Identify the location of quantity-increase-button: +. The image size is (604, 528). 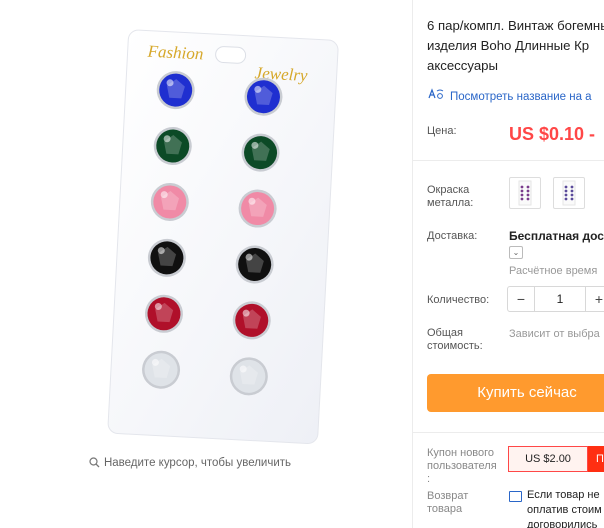
(595, 299).